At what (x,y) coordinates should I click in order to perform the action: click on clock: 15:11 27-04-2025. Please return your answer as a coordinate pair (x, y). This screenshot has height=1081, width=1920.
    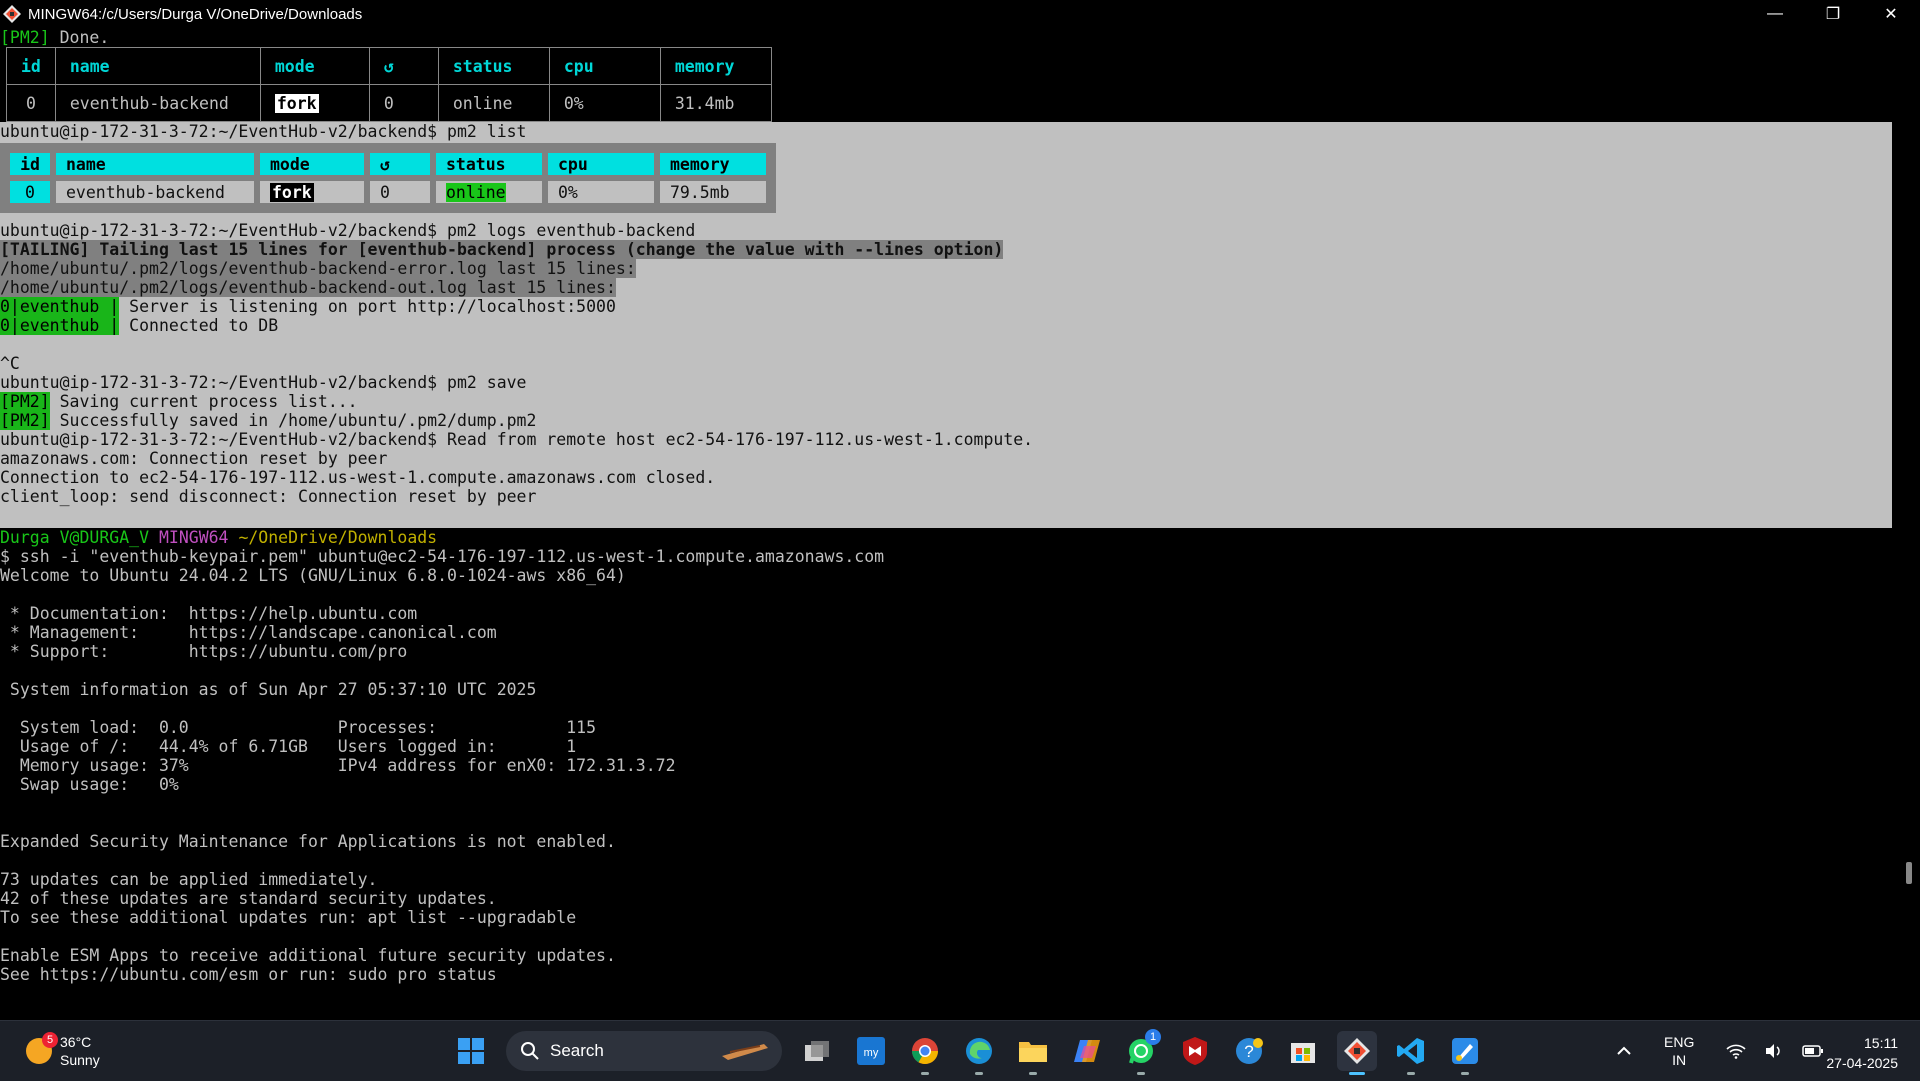
    Looking at the image, I should click on (1862, 1053).